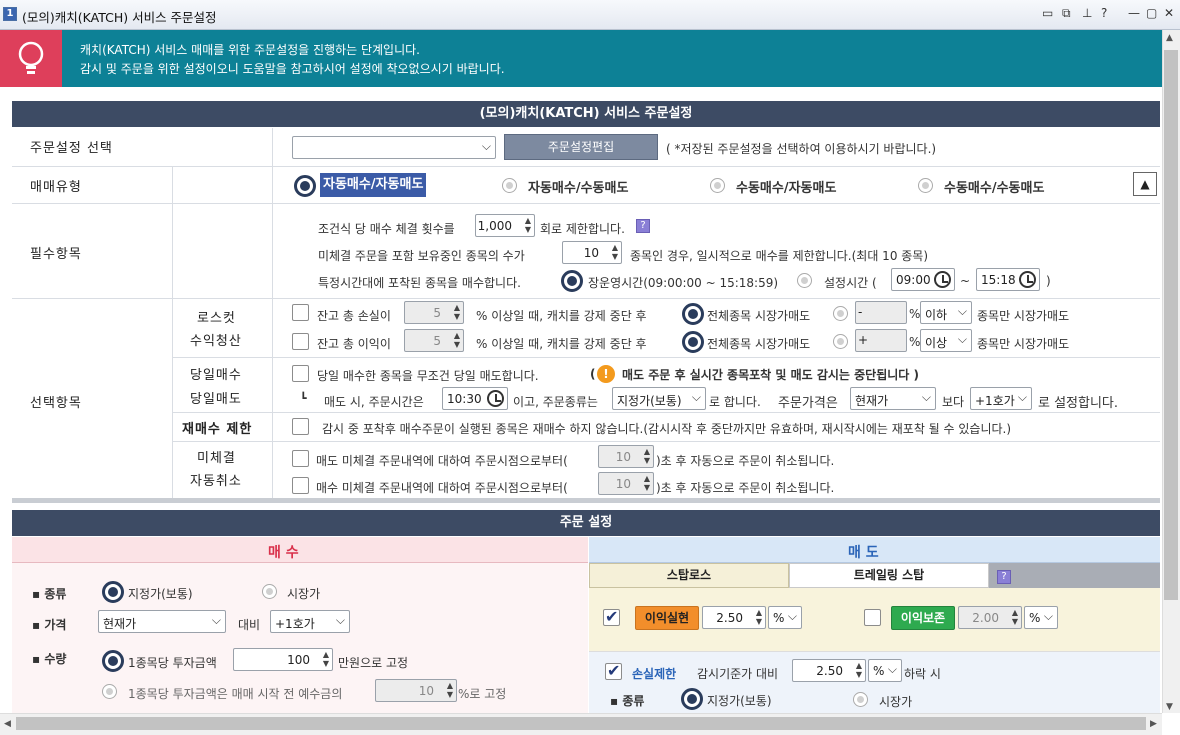 The image size is (1180, 735). Describe the element at coordinates (990, 617) in the screenshot. I see `profit-protect-stepper: 2.00 ▲ ▼` at that location.